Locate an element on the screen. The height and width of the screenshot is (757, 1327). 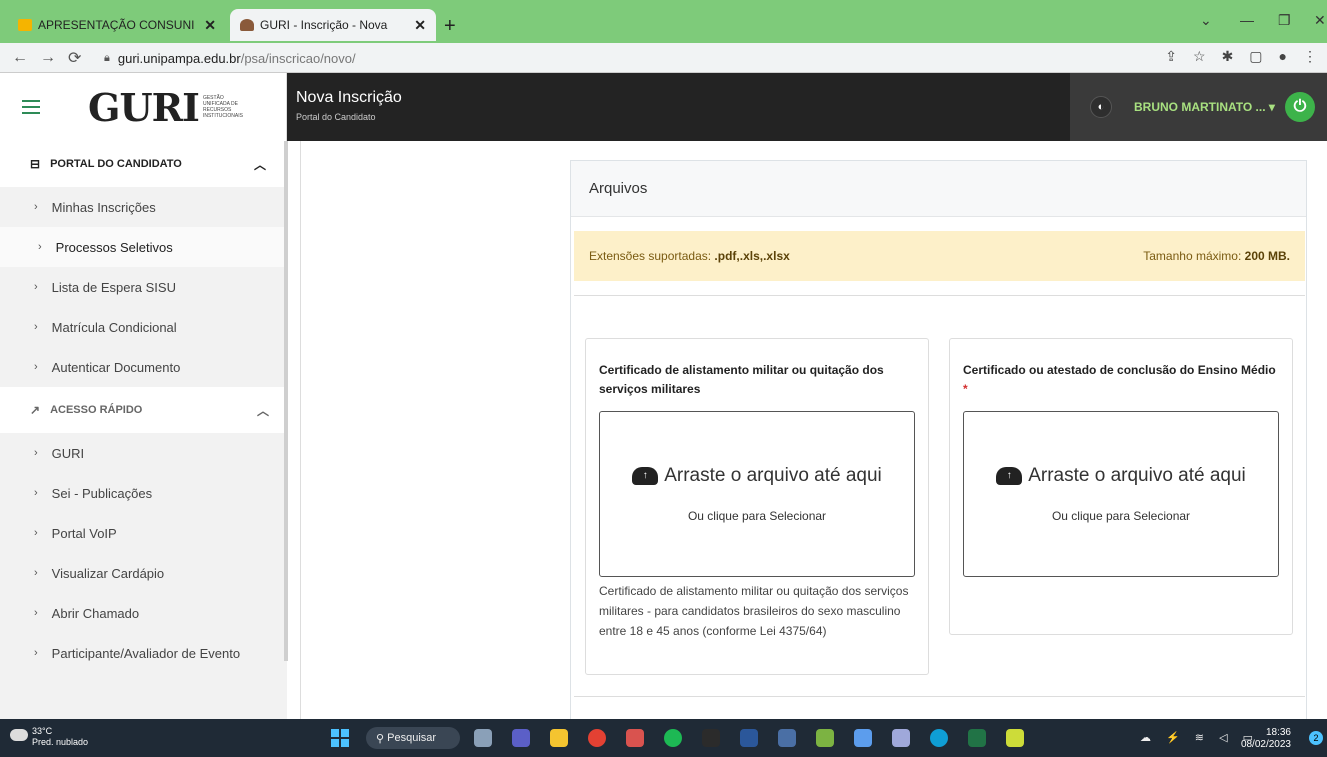
teams-chat-icon is located at coordinates (521, 738).